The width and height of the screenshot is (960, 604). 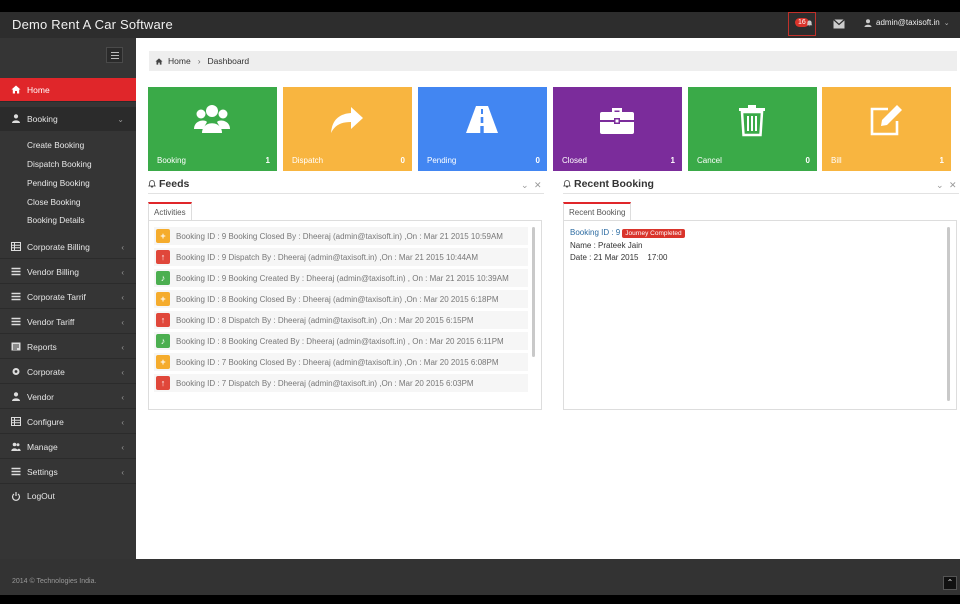 I want to click on bell-icon, so click(x=809, y=23).